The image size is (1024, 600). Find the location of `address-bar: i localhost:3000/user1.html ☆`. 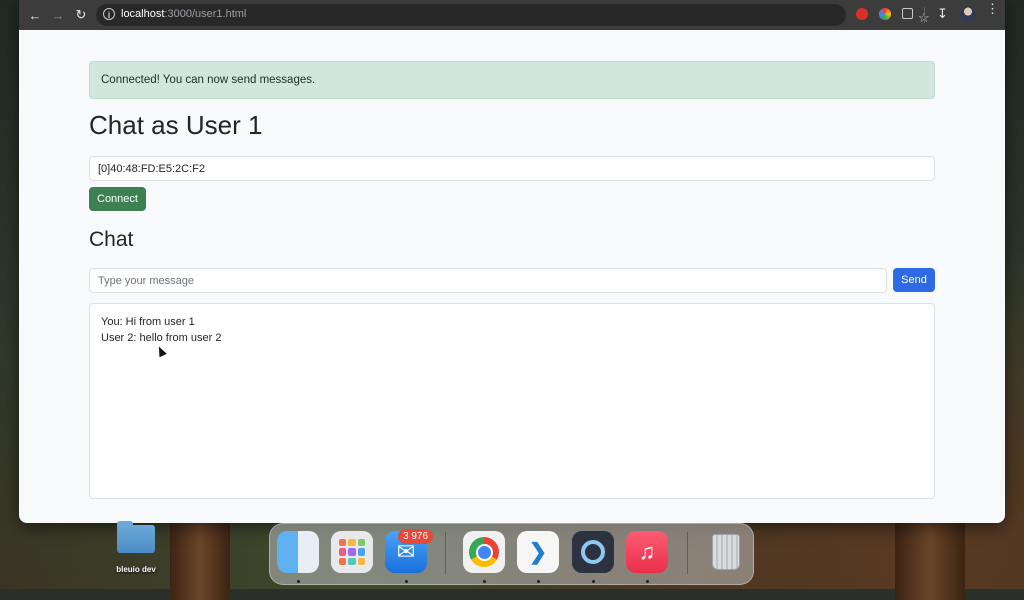

address-bar: i localhost:3000/user1.html ☆ is located at coordinates (513, 15).